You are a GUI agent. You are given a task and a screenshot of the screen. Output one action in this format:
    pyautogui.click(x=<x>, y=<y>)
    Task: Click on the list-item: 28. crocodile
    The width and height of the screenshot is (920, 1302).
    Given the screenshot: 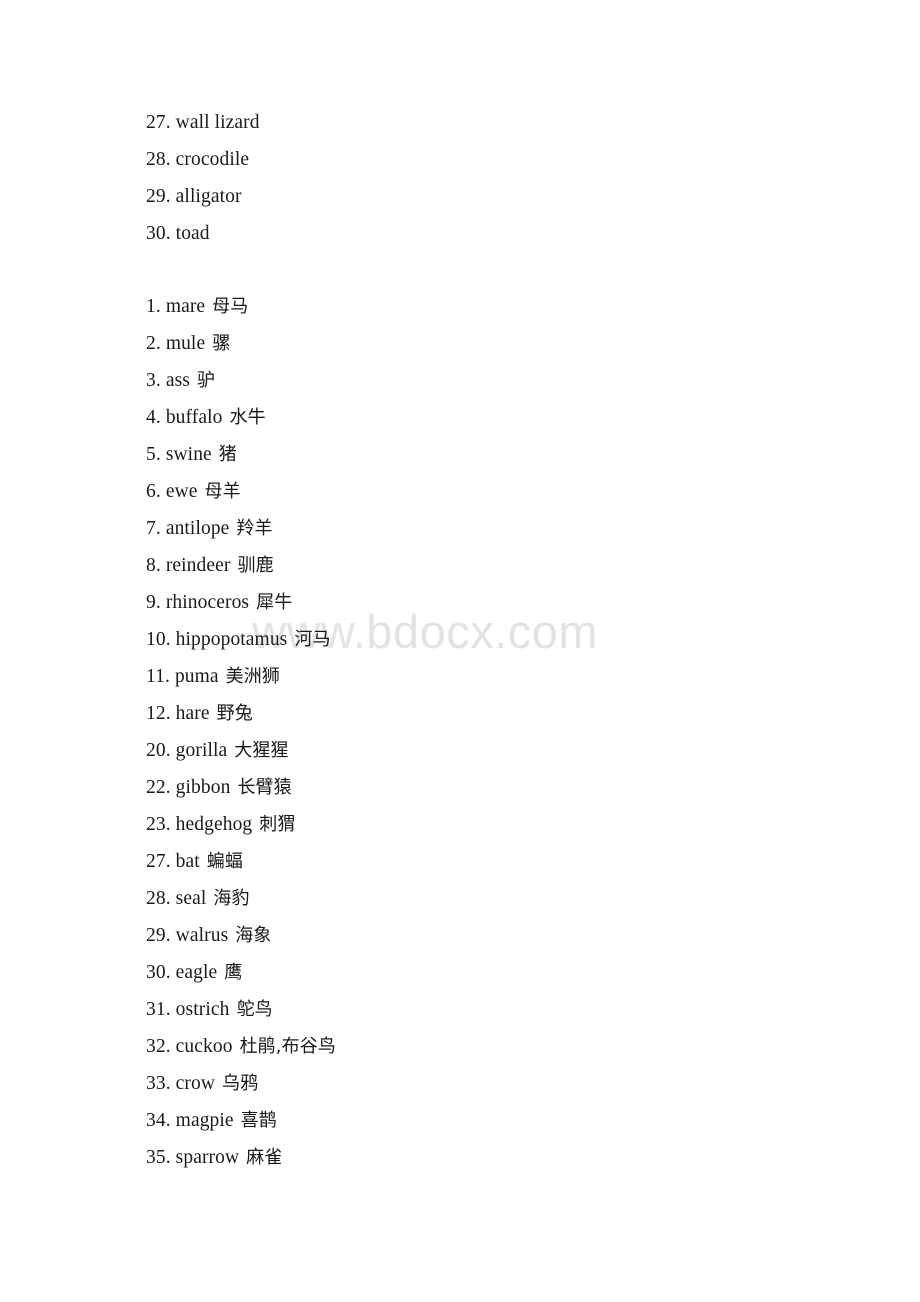 What is the action you would take?
    pyautogui.click(x=496, y=159)
    